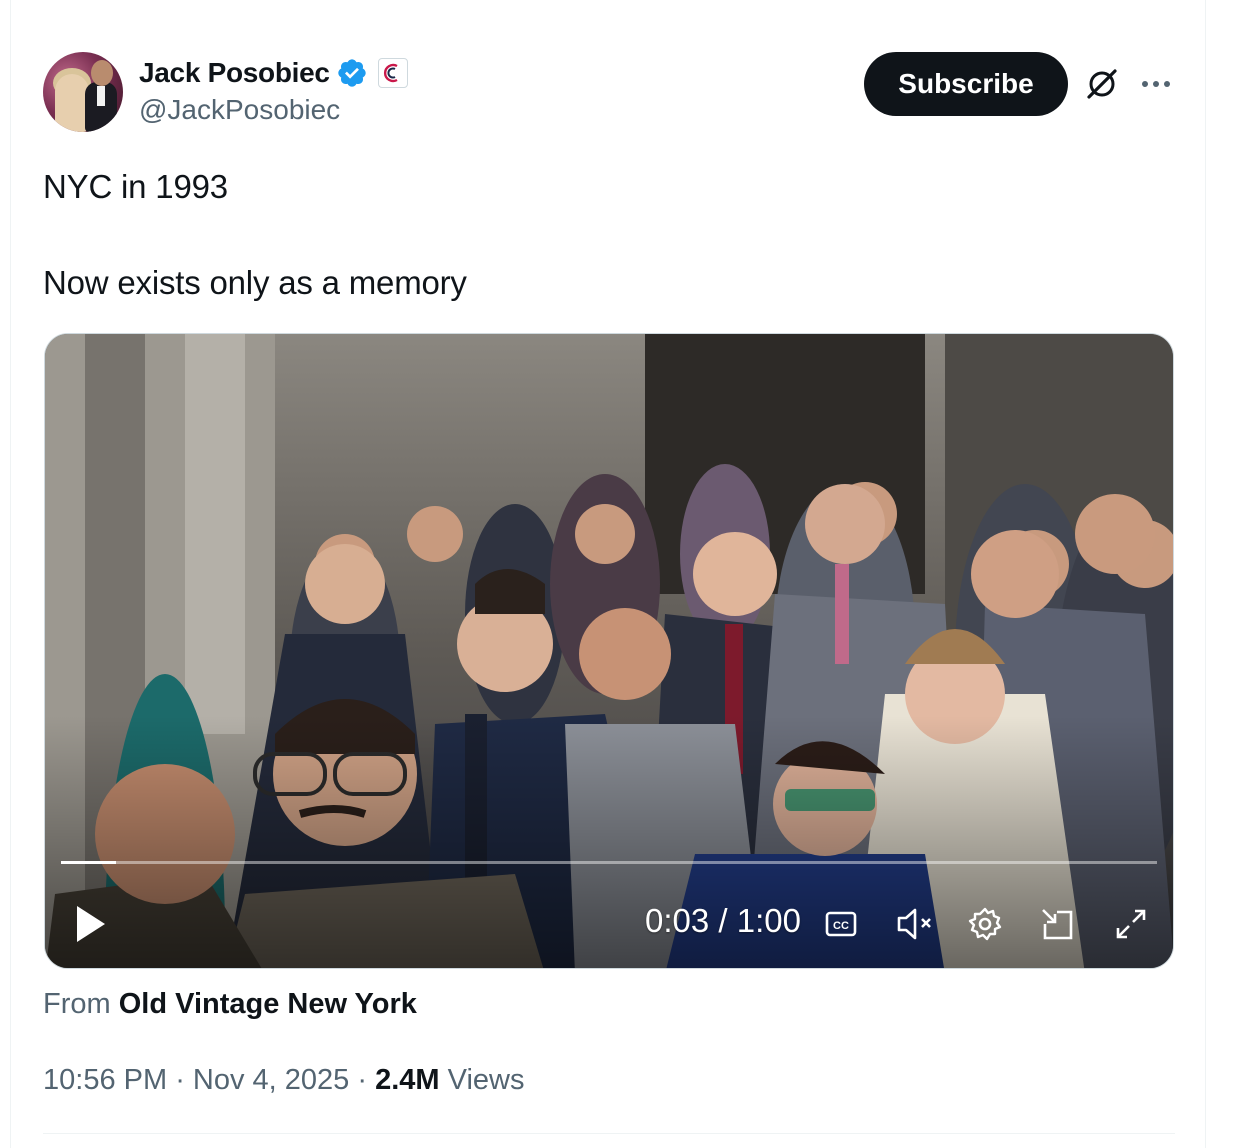 This screenshot has width=1246, height=1148. Describe the element at coordinates (609, 1133) in the screenshot. I see `divider` at that location.